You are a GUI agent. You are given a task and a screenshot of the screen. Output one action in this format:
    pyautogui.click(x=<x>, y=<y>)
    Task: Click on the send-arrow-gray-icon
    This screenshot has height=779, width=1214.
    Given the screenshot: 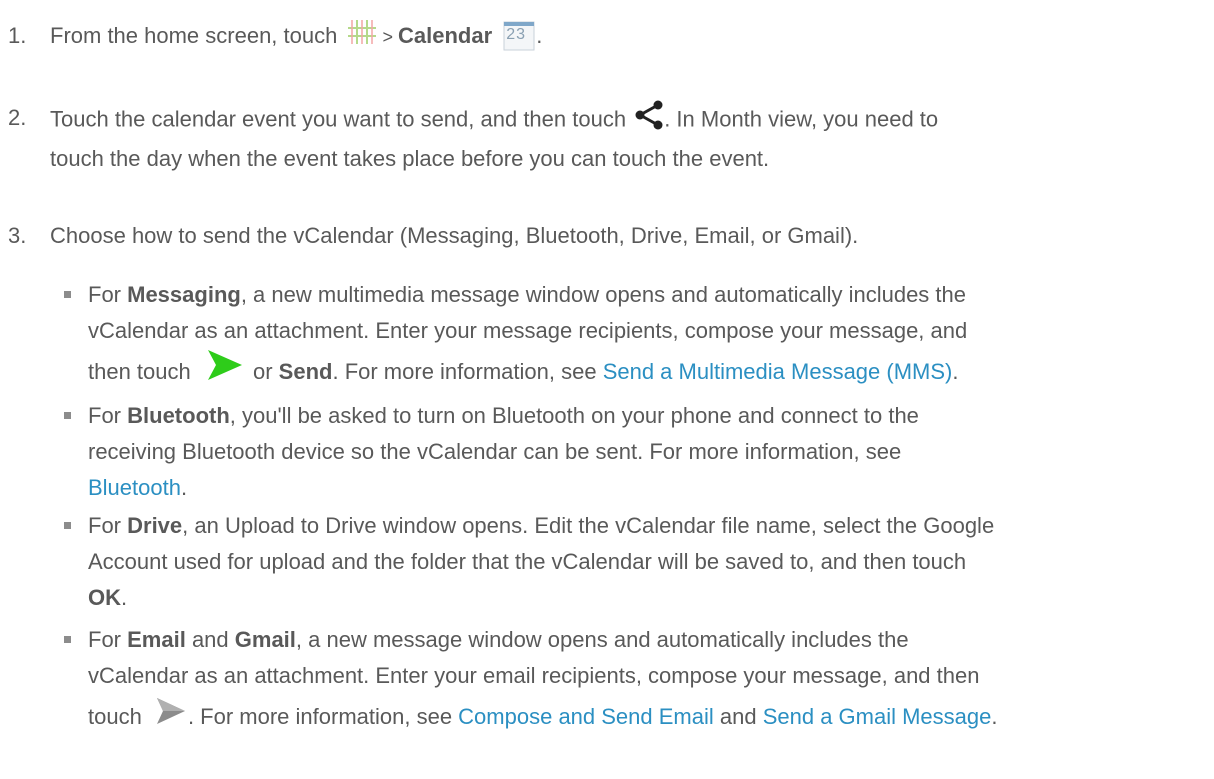 What is the action you would take?
    pyautogui.click(x=171, y=718)
    